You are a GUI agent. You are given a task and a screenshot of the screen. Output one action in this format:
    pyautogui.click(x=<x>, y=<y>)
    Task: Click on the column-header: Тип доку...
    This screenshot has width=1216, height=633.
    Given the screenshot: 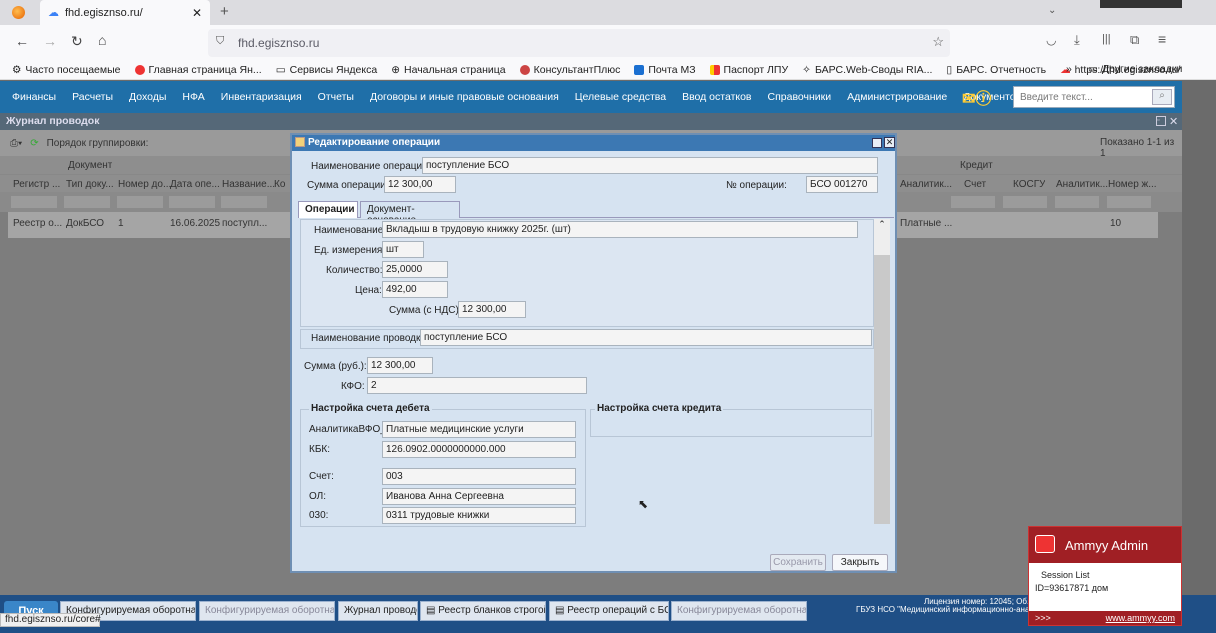 What is the action you would take?
    pyautogui.click(x=90, y=184)
    